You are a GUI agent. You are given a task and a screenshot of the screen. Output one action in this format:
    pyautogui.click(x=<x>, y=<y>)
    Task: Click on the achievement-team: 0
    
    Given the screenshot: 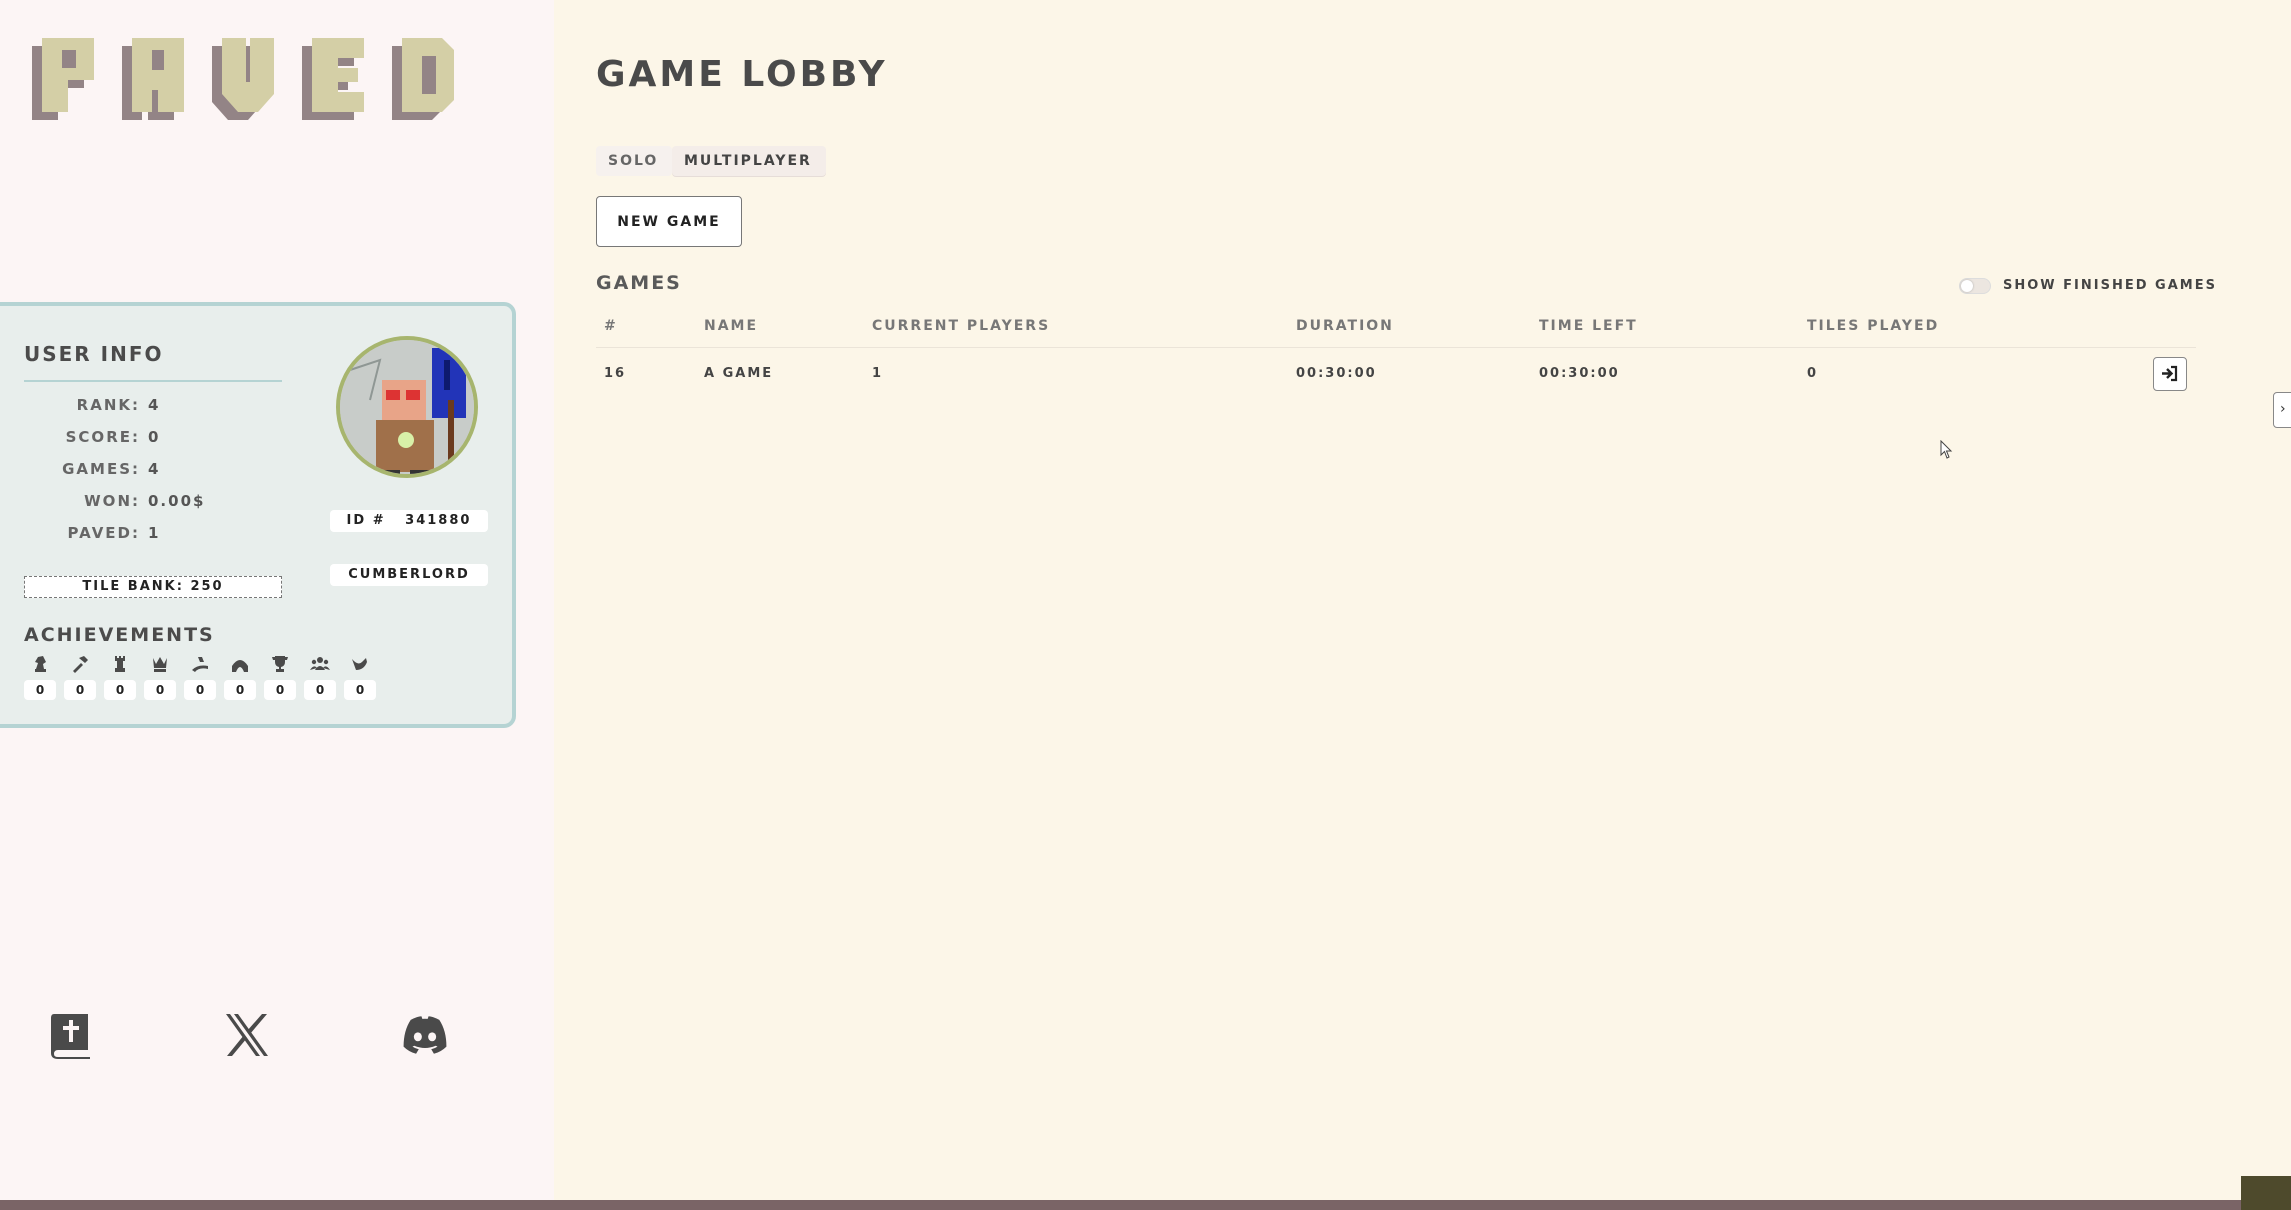 What is the action you would take?
    pyautogui.click(x=320, y=680)
    